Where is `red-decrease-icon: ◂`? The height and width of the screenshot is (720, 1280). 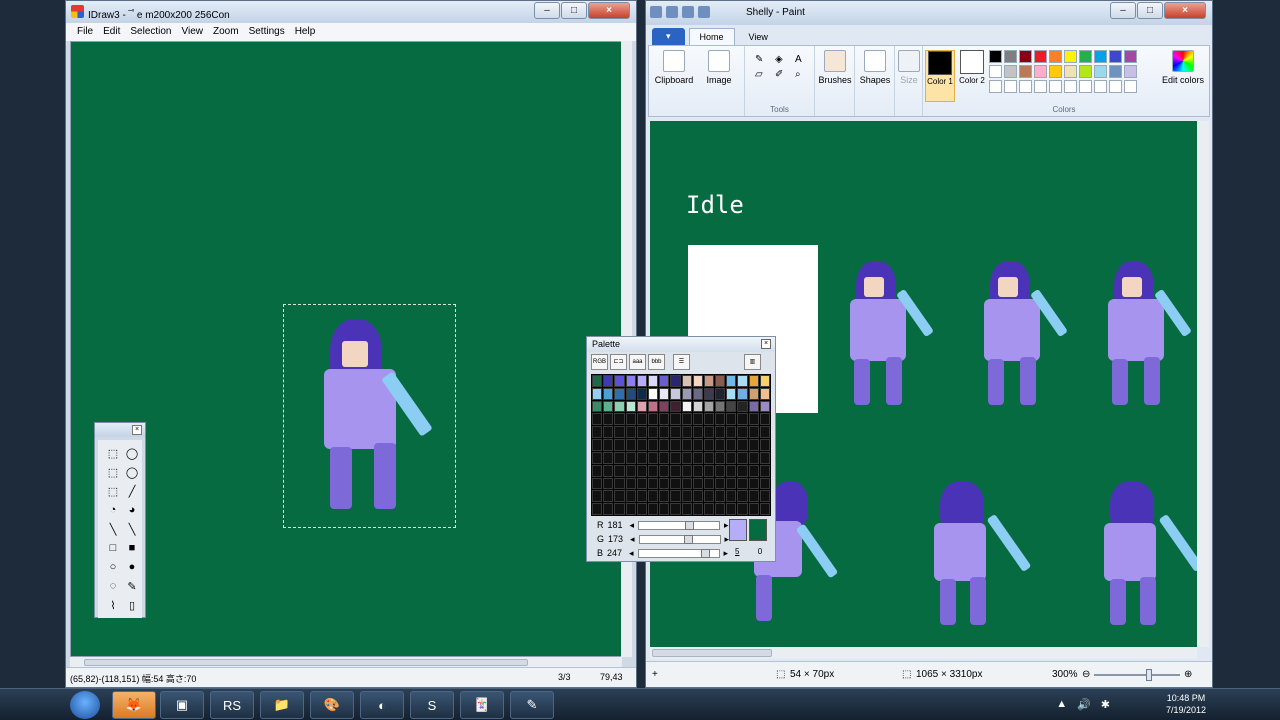
red-decrease-icon: ◂ is located at coordinates (632, 525).